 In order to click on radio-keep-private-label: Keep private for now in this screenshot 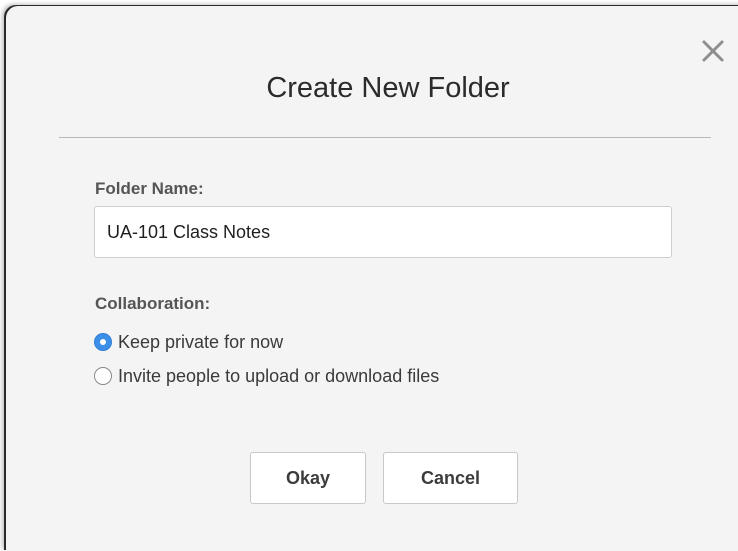, I will do `click(201, 341)`.